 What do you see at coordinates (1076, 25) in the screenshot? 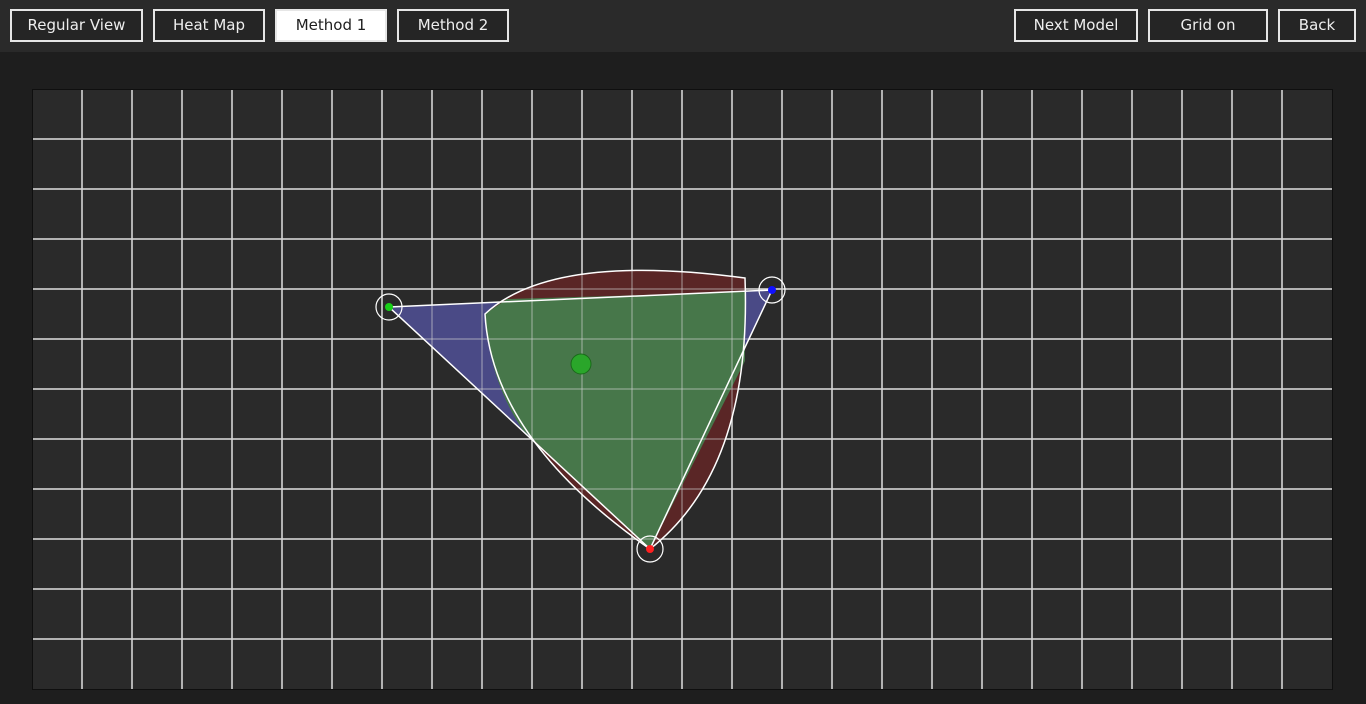
I see `next-model-button: Next Model` at bounding box center [1076, 25].